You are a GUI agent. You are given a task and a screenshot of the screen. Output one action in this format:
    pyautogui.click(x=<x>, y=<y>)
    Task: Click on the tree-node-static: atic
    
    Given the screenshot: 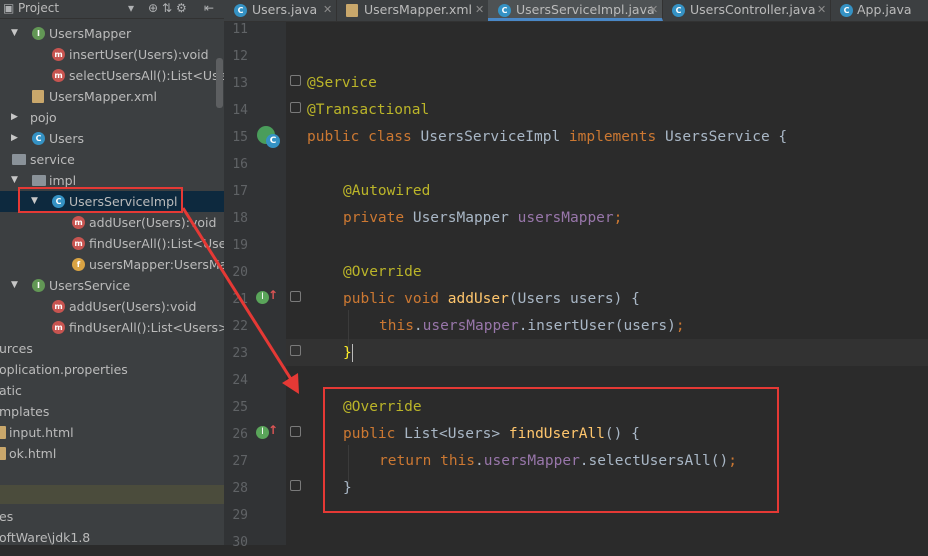 What is the action you would take?
    pyautogui.click(x=112, y=390)
    